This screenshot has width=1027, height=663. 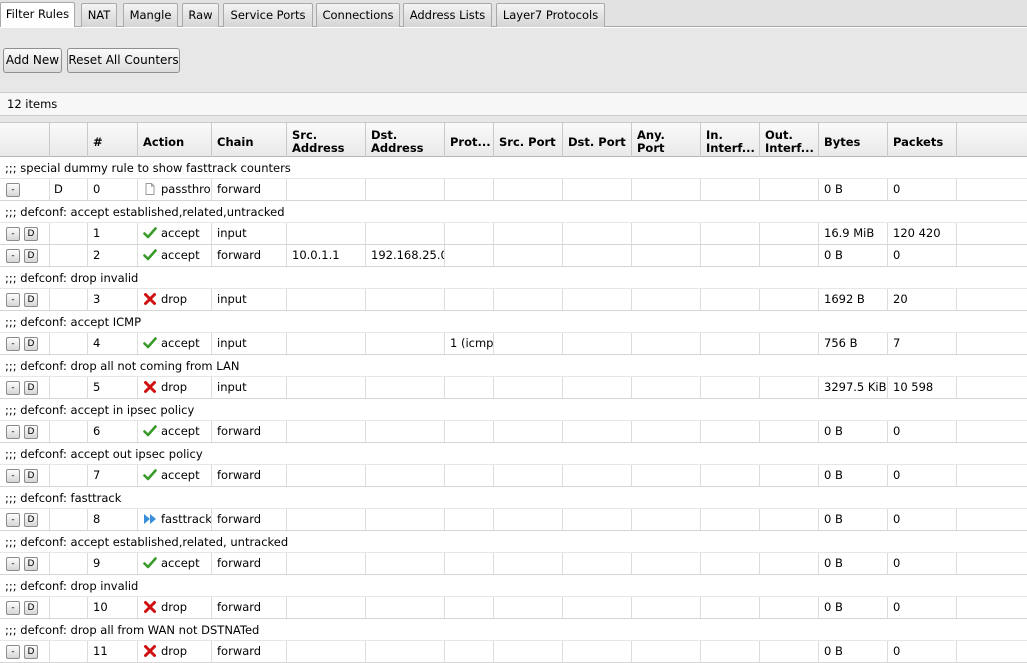 I want to click on rule-packets: 7, so click(x=922, y=343).